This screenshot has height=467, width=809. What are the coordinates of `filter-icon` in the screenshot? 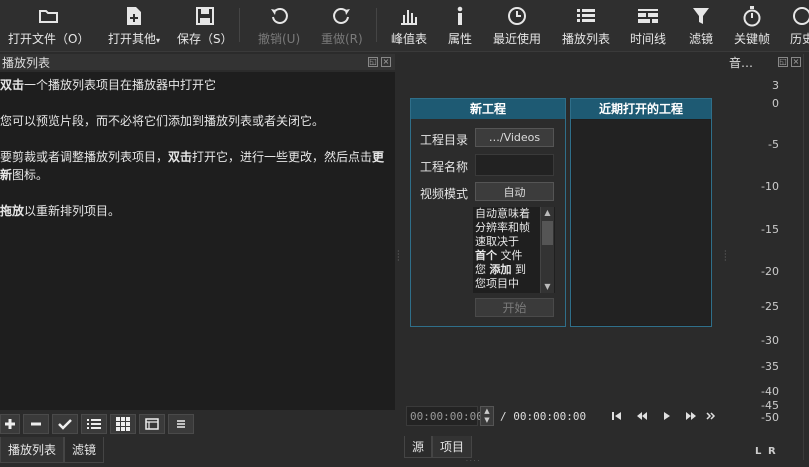 It's located at (701, 16).